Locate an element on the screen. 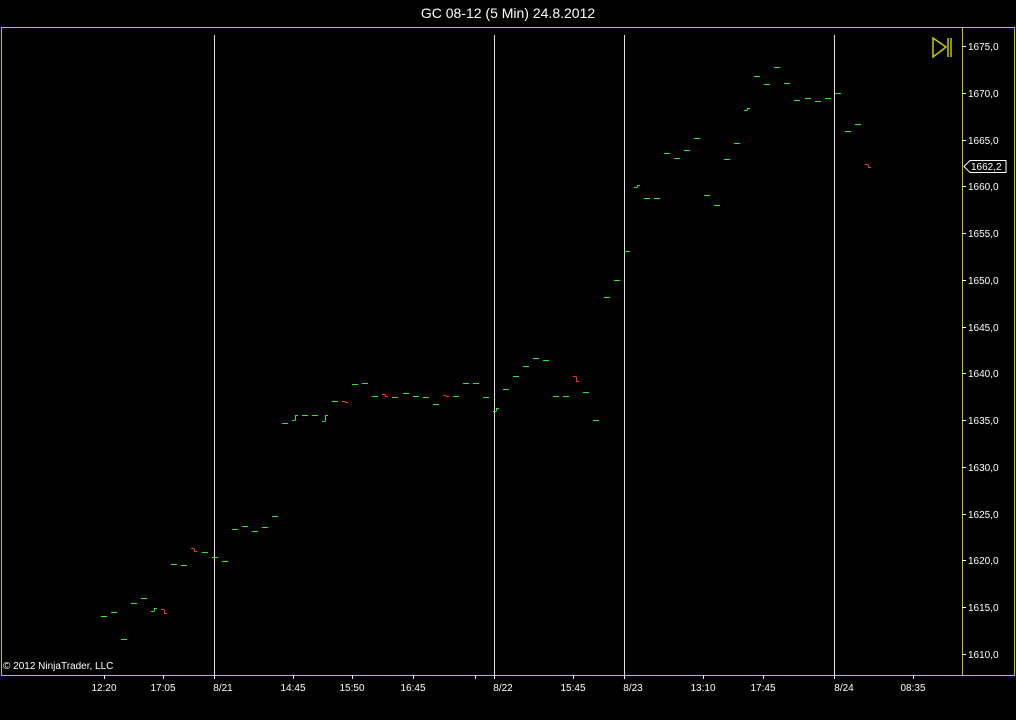 This screenshot has height=720, width=1016. y-tick-label: 1640,0 is located at coordinates (983, 374).